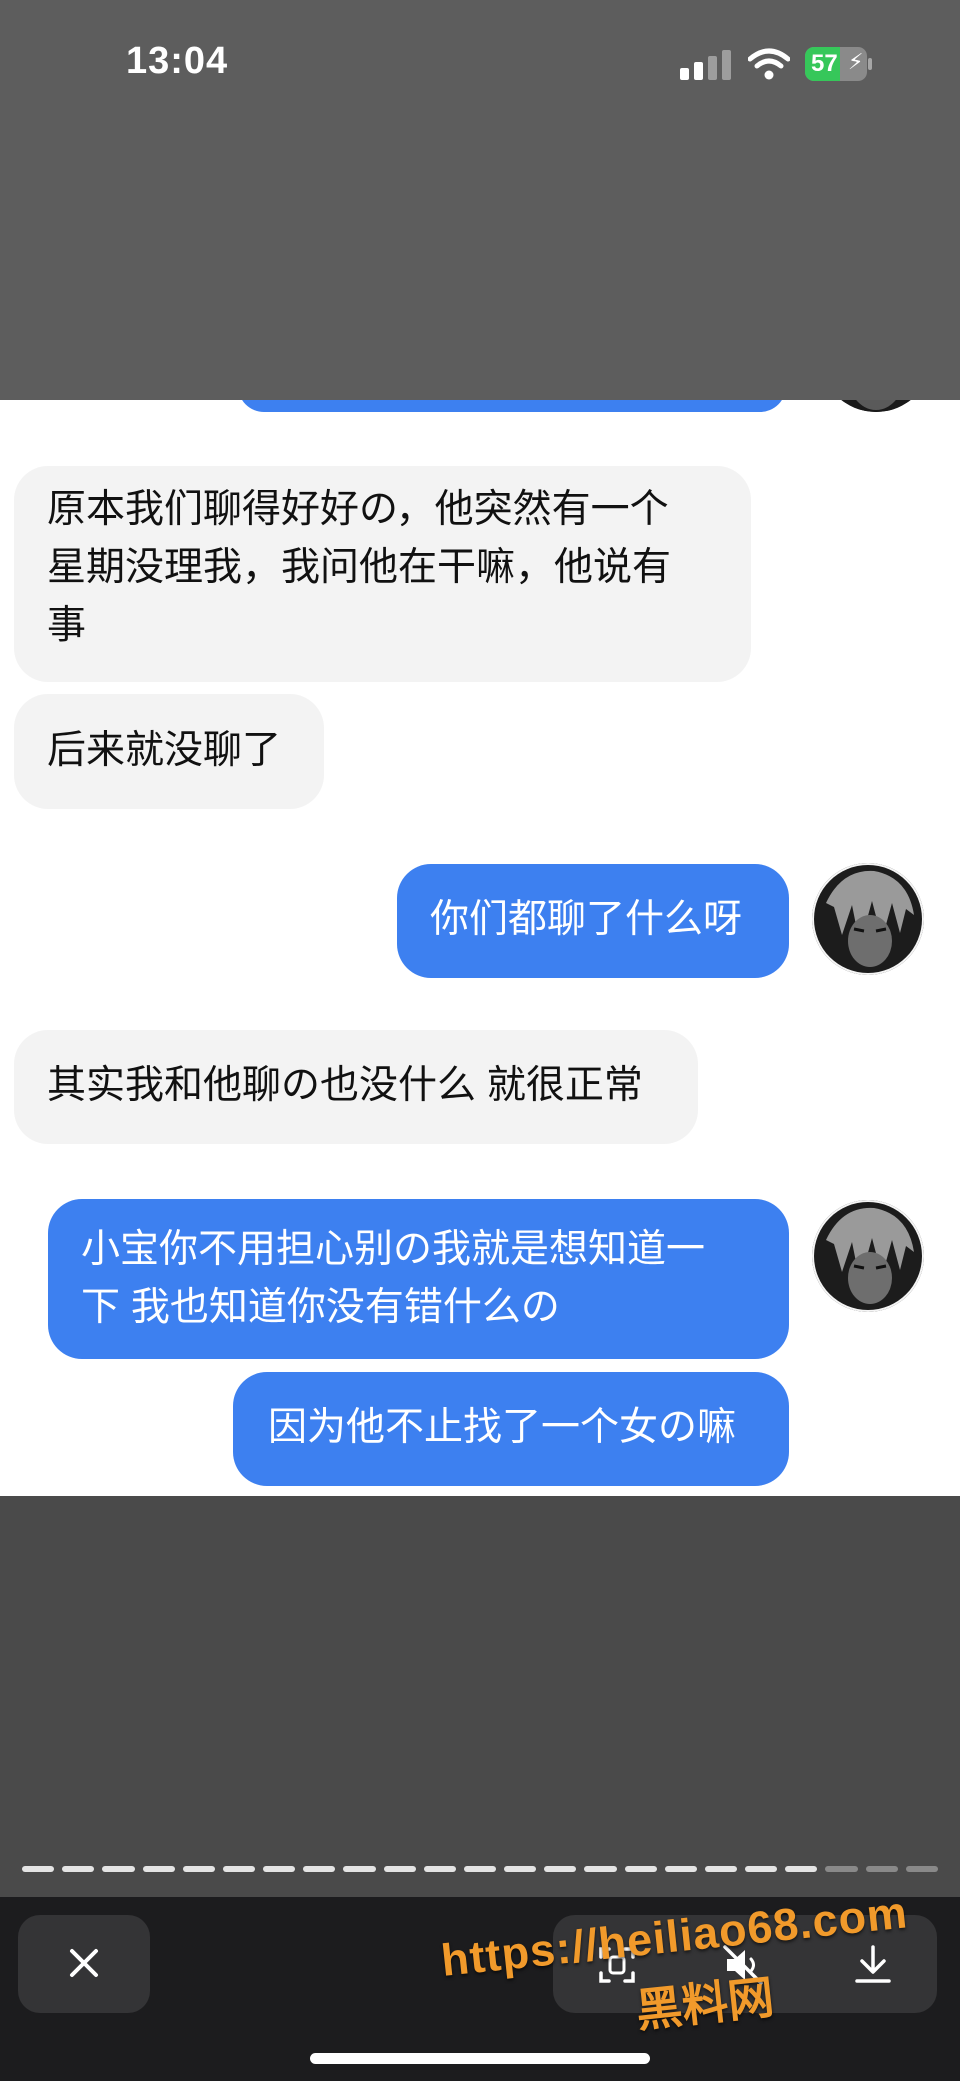  I want to click on message-bubble-incoming: 其实我和他聊の也没什么 就很正常, so click(356, 1087).